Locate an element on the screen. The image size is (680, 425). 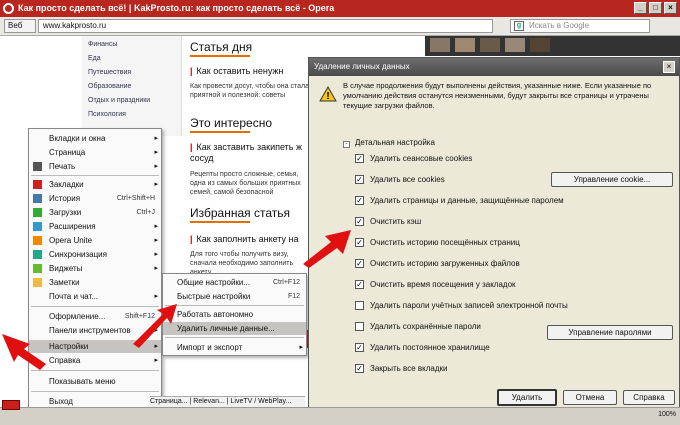
nav-link: Еда is located at coordinates (94, 58).